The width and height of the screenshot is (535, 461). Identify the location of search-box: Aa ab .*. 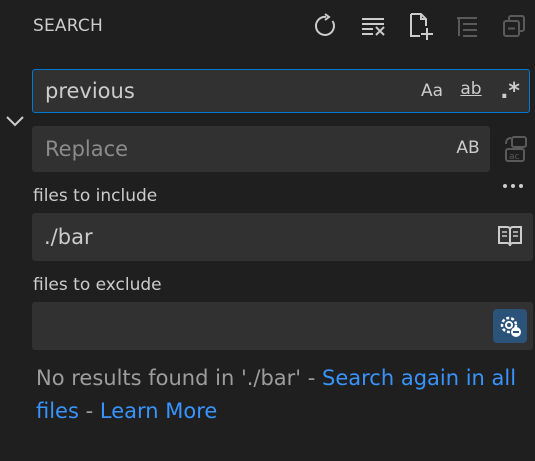
(281, 91).